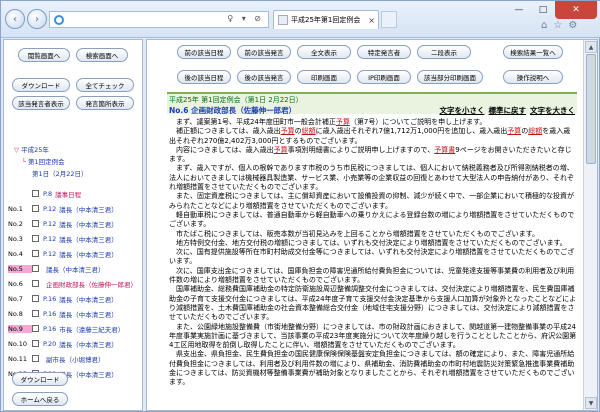 The width and height of the screenshot is (600, 412). I want to click on view-screen-button: 閲覧画面へ, so click(44, 55).